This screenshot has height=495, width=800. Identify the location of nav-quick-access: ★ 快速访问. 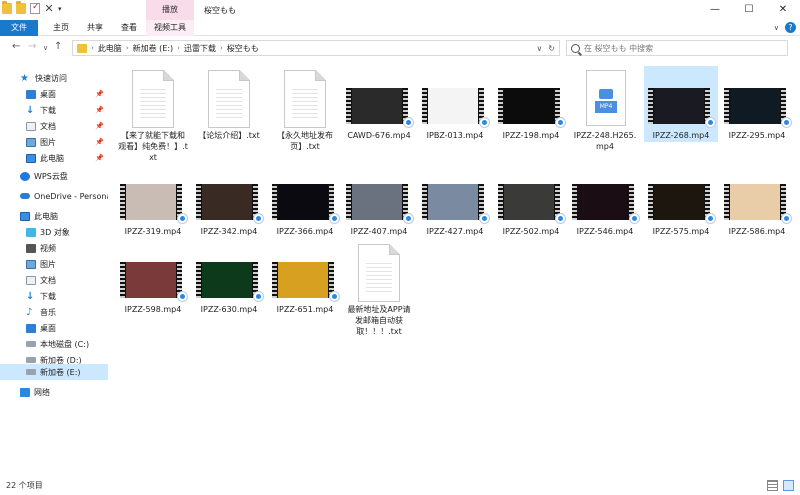
(54, 78).